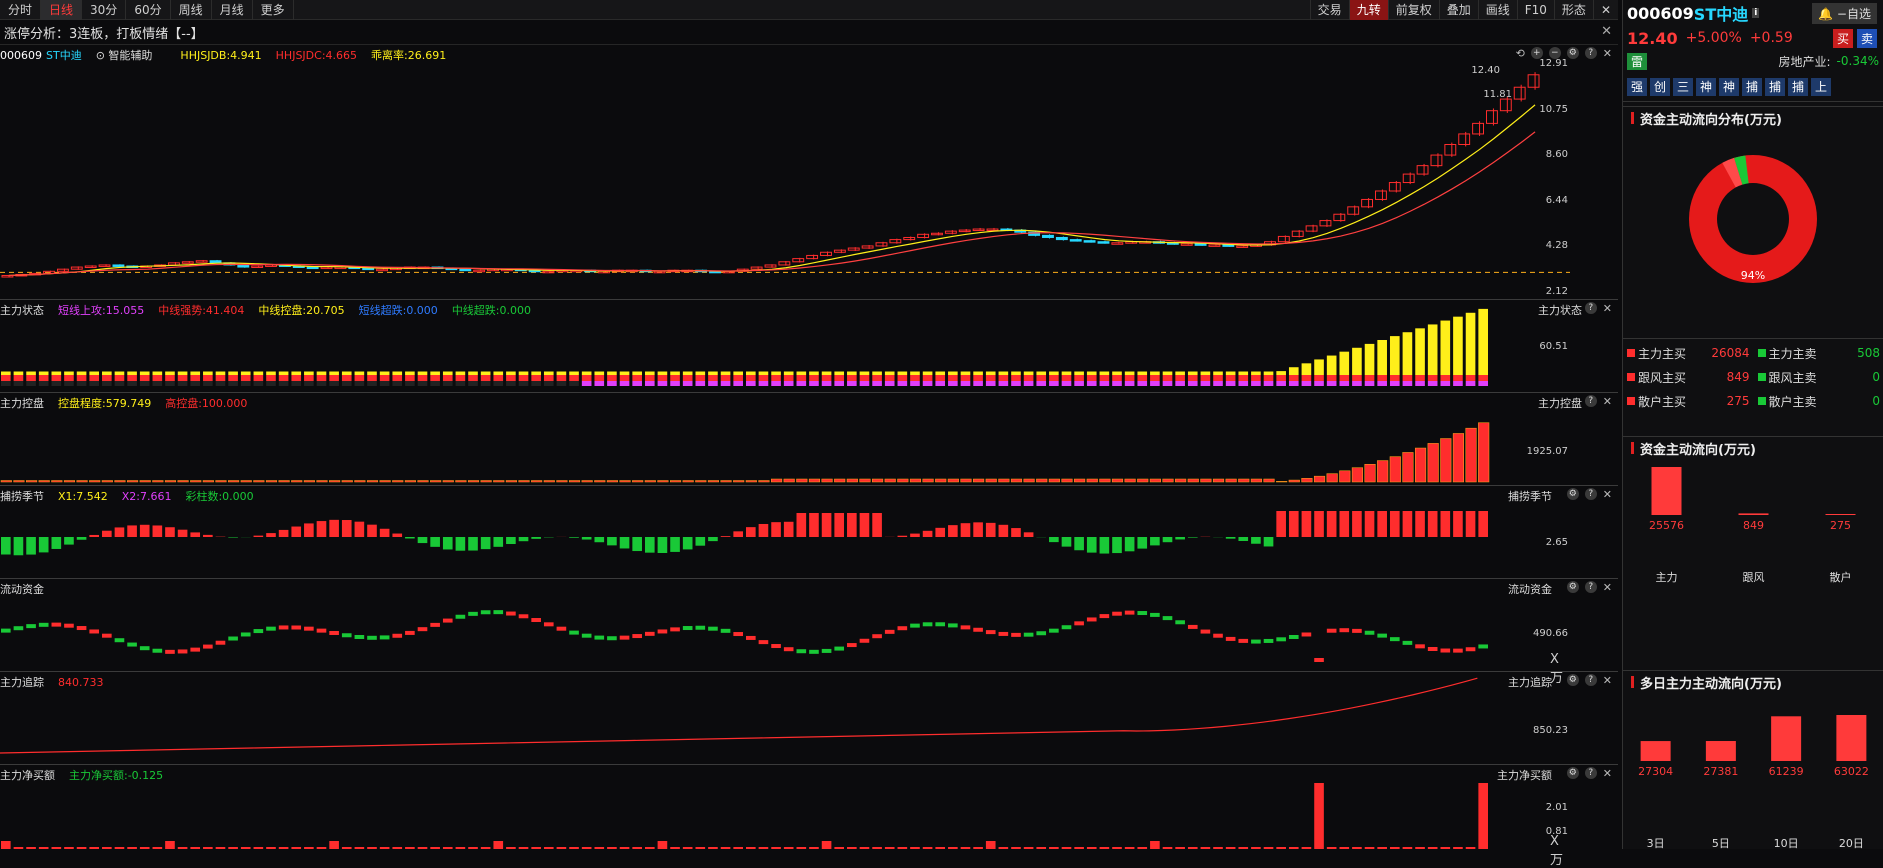  What do you see at coordinates (191, 10) in the screenshot?
I see `period-tab: 周线` at bounding box center [191, 10].